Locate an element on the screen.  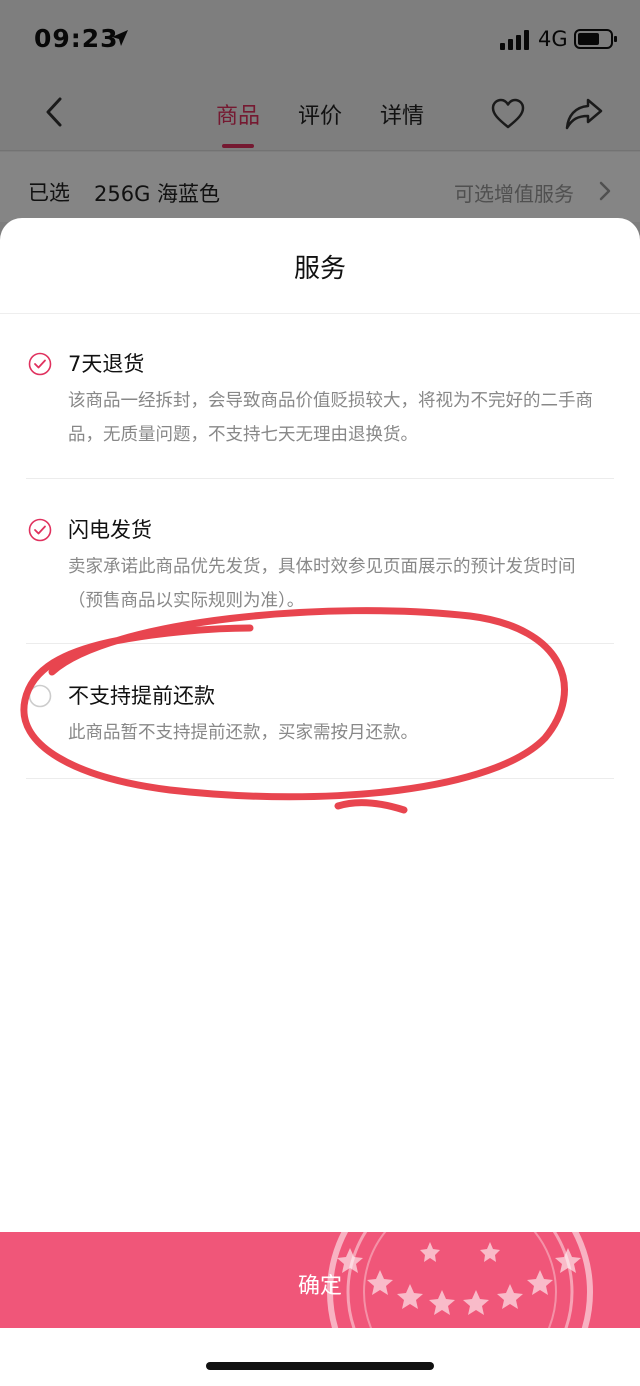
confirm-button: 确定 is located at coordinates (320, 1280).